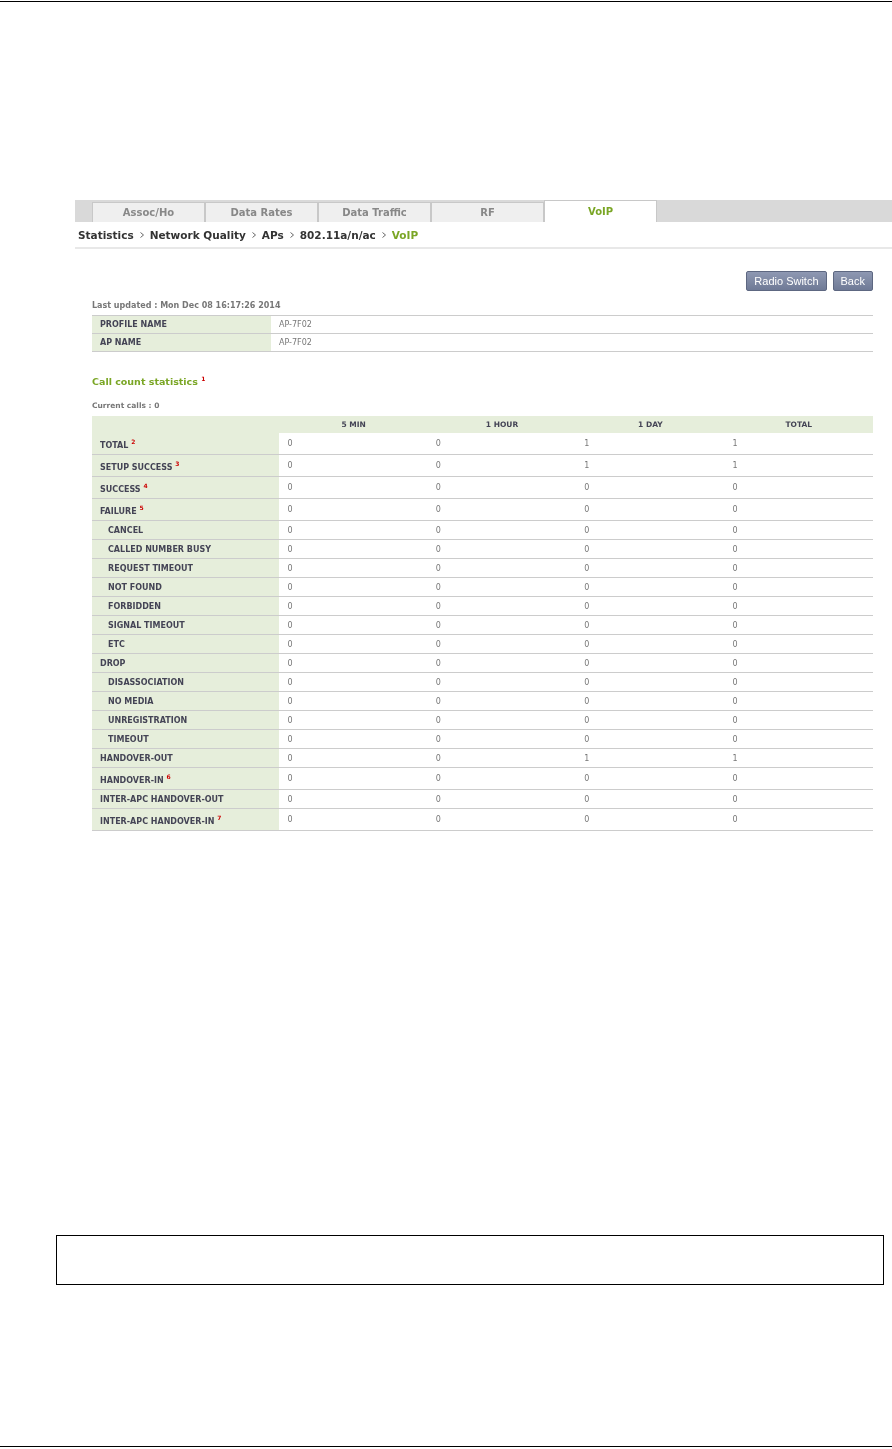 The width and height of the screenshot is (892, 1449). What do you see at coordinates (197, 234) in the screenshot?
I see `breadcrumb-item: Network Quality` at bounding box center [197, 234].